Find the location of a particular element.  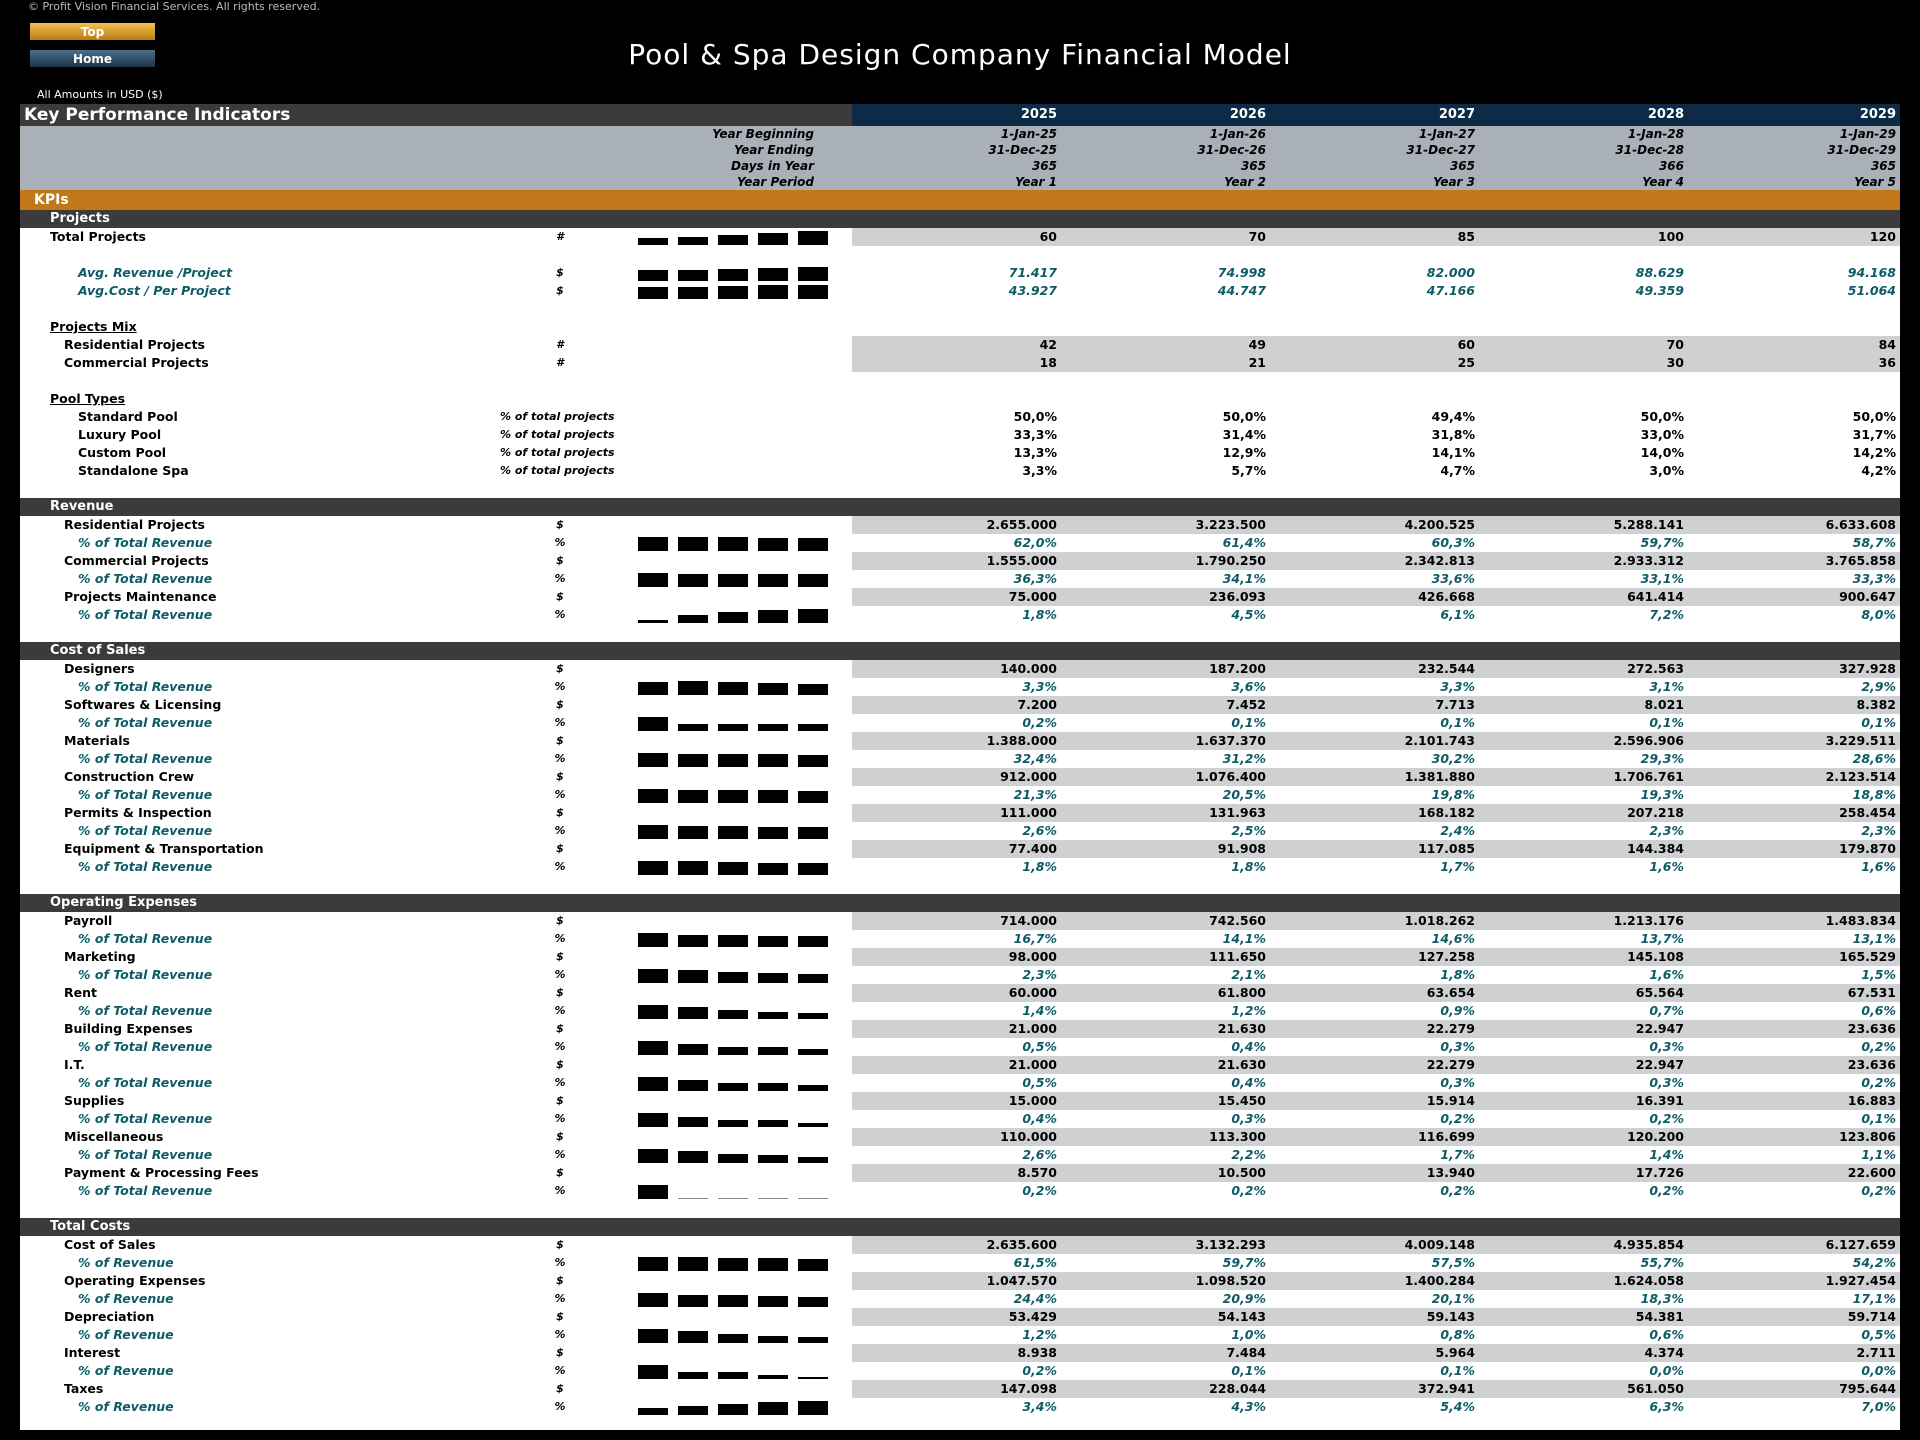

row-label: Materials is located at coordinates (97, 740).